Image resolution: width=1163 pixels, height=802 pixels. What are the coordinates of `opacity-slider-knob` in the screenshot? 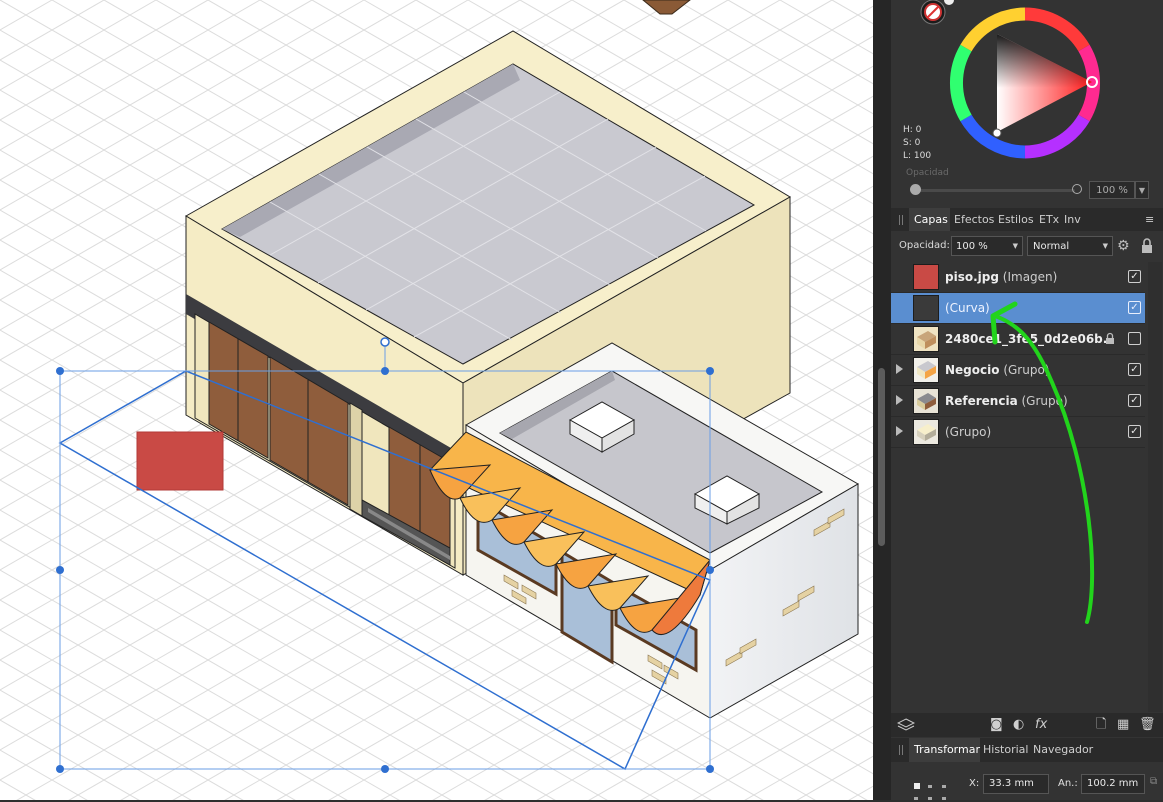 It's located at (915, 189).